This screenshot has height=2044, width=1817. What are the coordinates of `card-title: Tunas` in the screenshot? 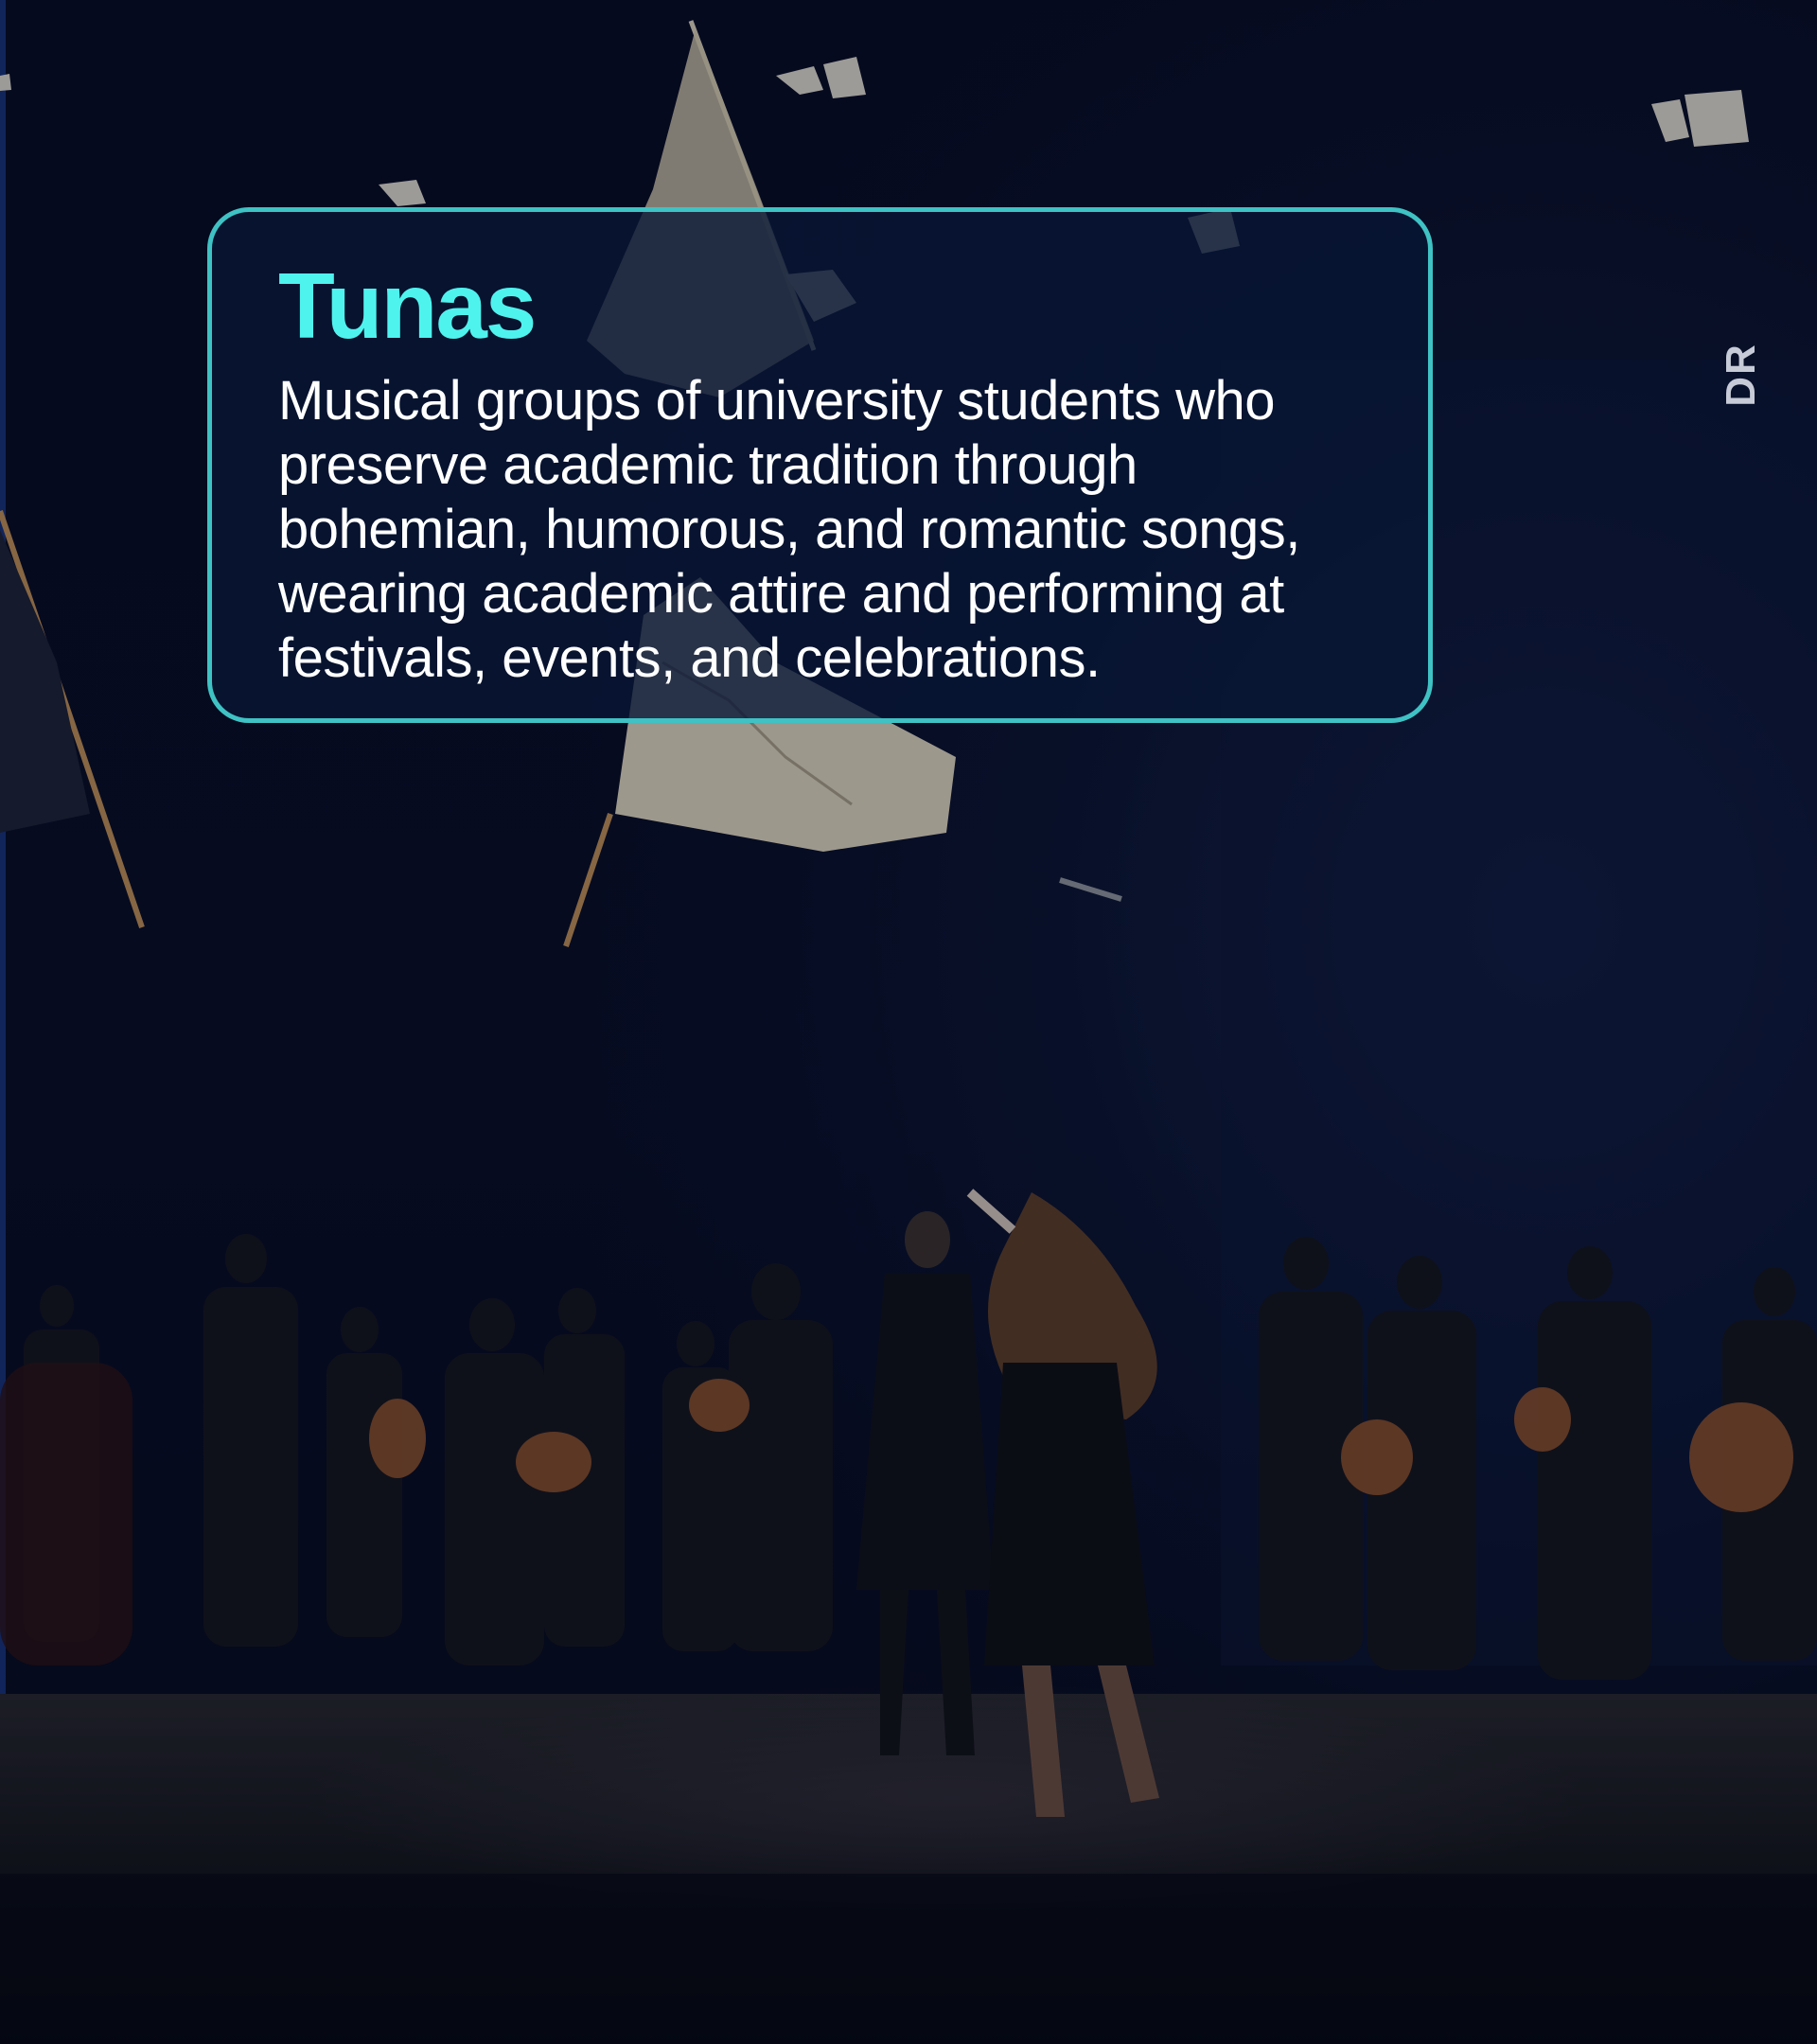 It's located at (407, 306).